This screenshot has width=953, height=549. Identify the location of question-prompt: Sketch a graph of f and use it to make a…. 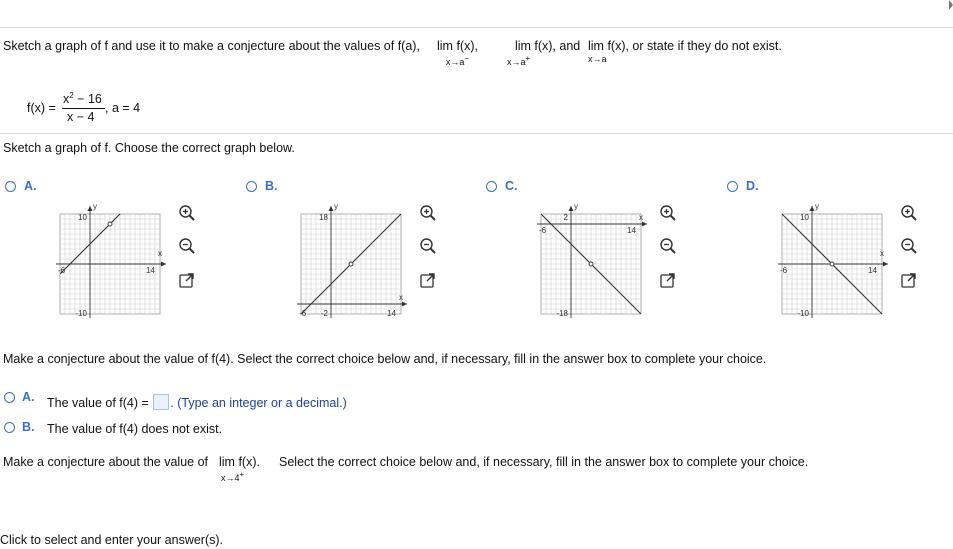
(211, 46).